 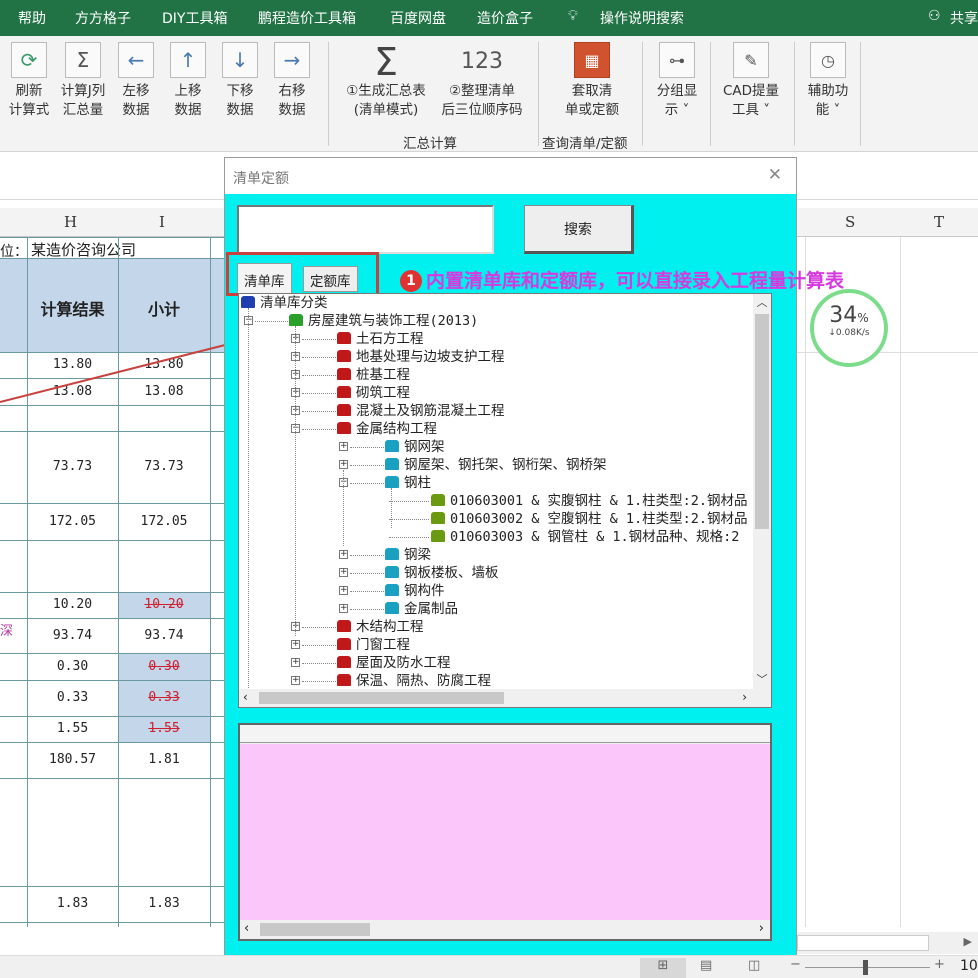 What do you see at coordinates (775, 175) in the screenshot?
I see `close-icon: ✕` at bounding box center [775, 175].